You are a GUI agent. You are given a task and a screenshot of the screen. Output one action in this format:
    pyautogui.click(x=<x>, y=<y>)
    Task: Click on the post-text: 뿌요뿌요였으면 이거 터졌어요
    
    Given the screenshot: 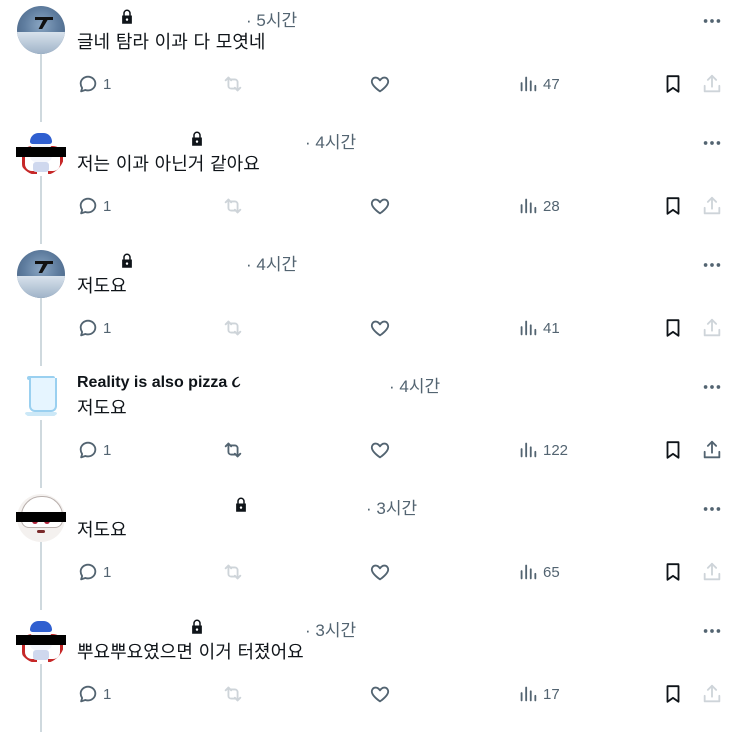 What is the action you would take?
    pyautogui.click(x=190, y=652)
    